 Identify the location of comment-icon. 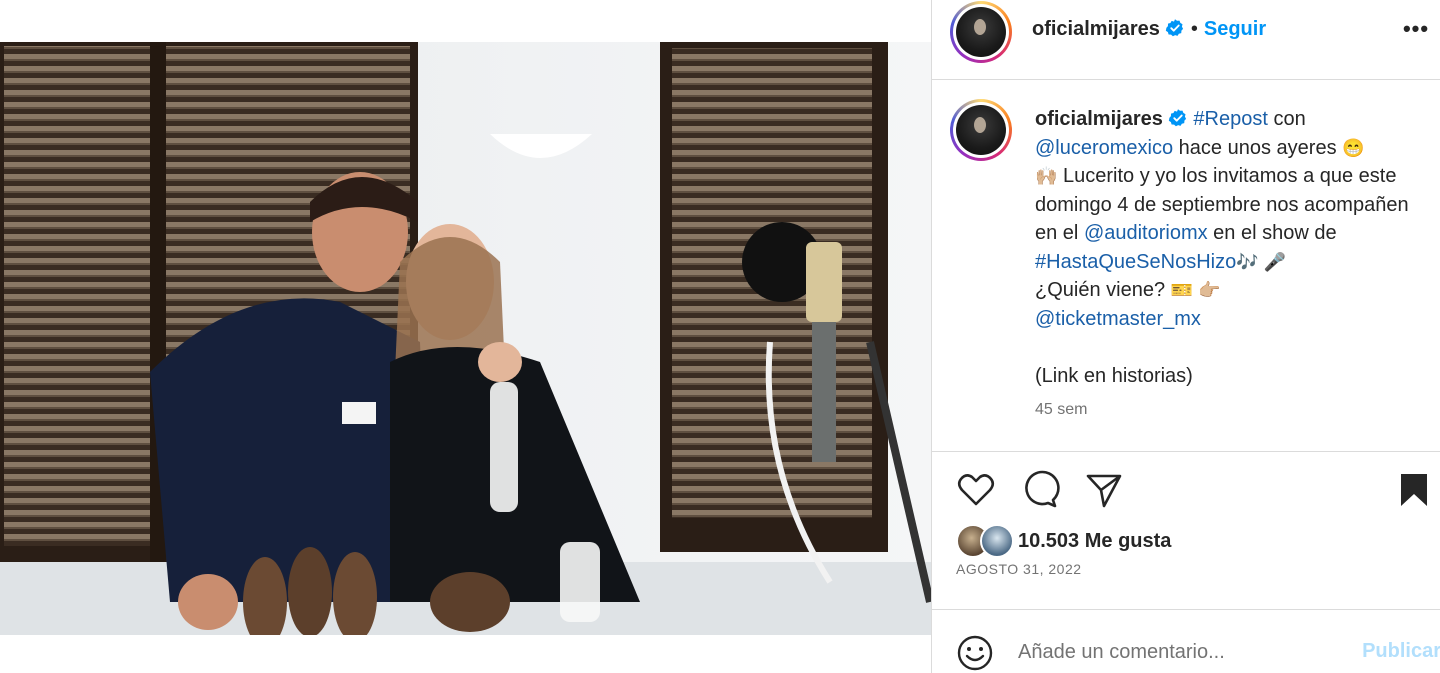
(1040, 490).